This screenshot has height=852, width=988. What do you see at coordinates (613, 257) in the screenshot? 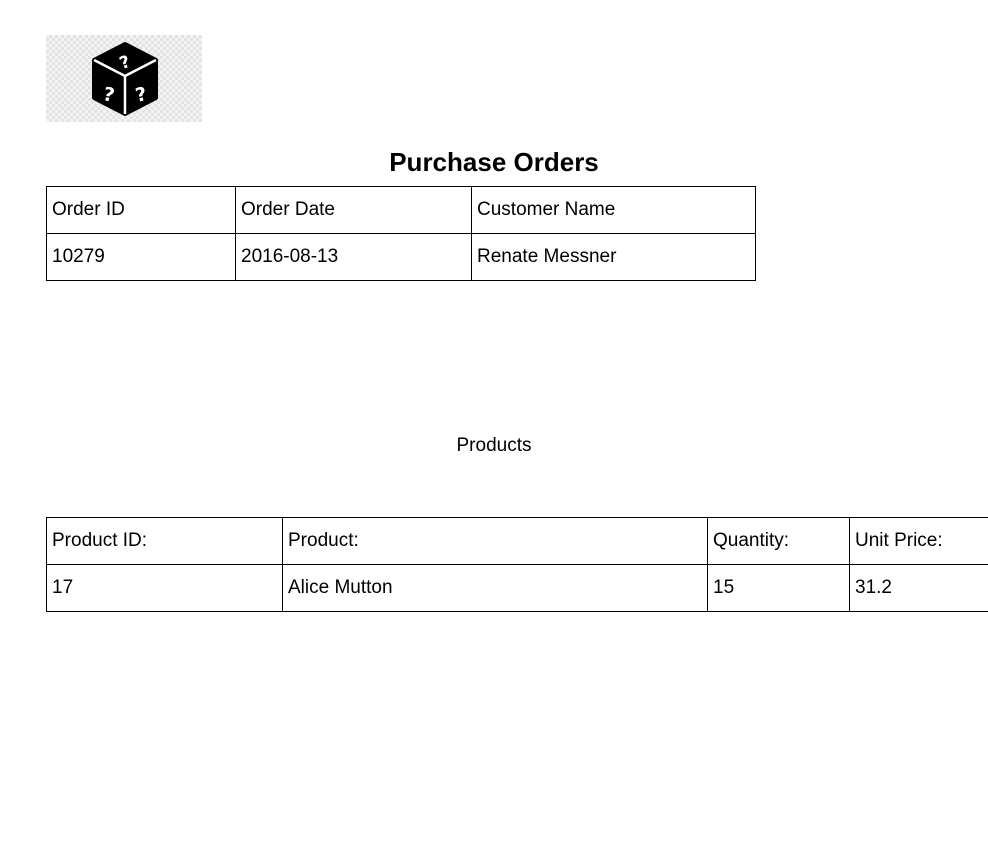
I see `customer-name-cell: Renate Messner` at bounding box center [613, 257].